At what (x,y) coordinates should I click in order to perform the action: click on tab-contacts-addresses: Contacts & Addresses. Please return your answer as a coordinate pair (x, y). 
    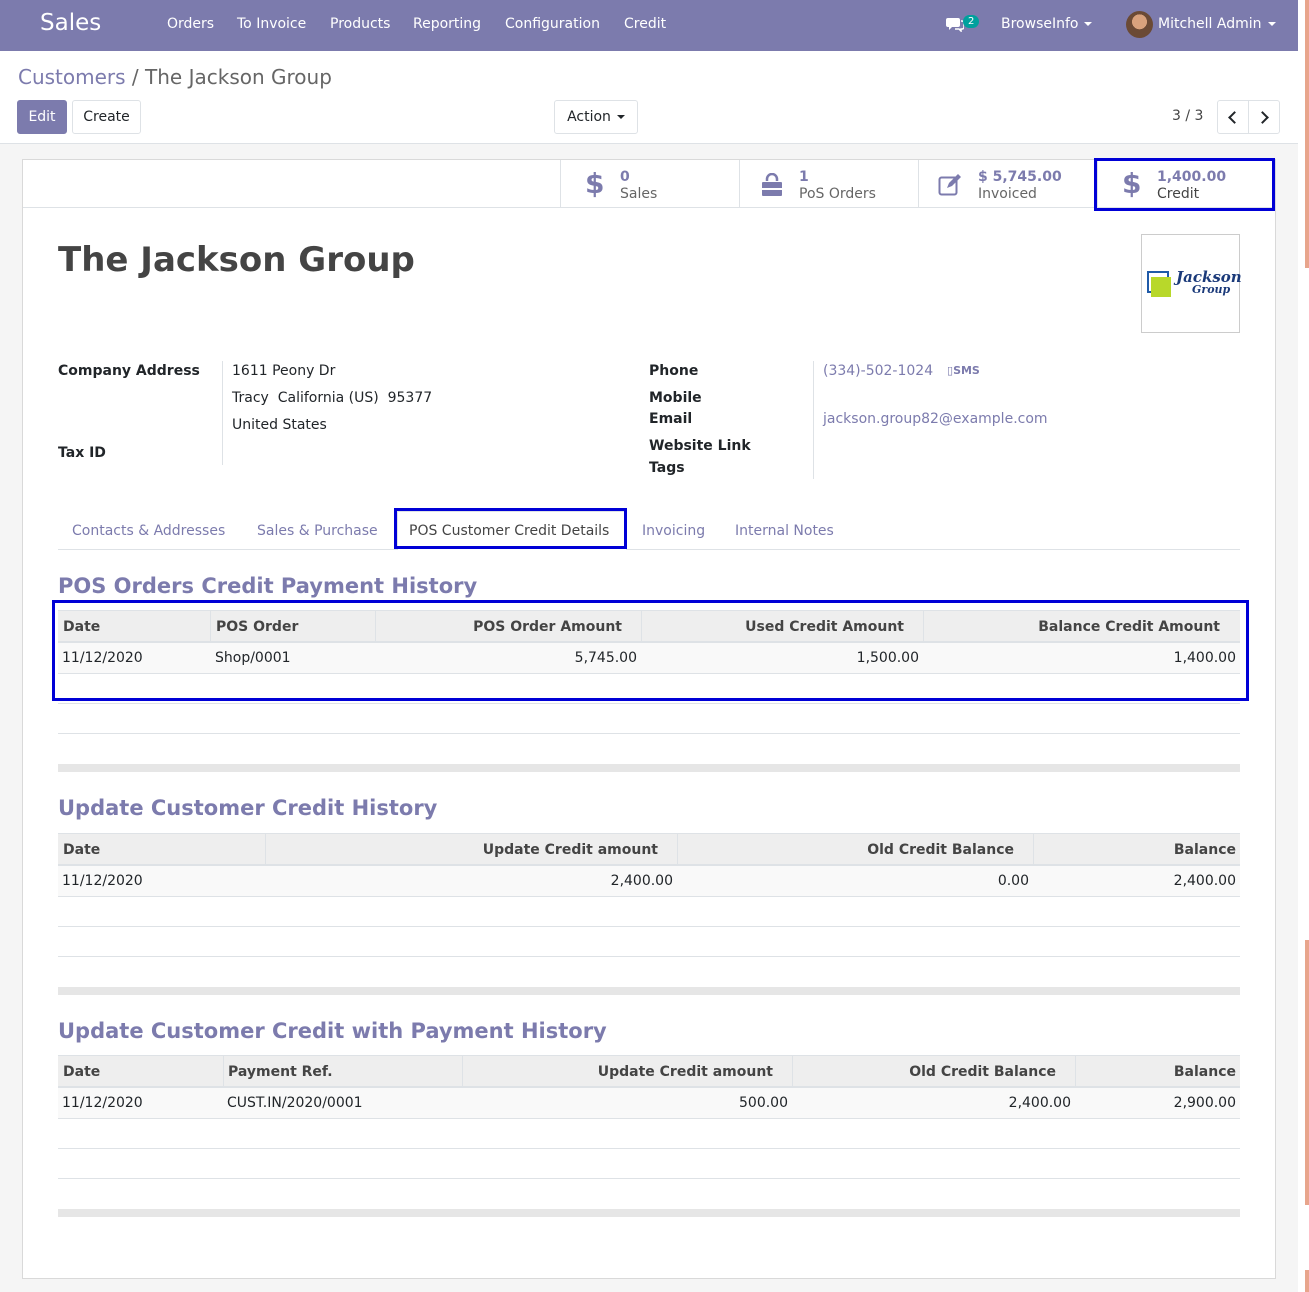
    Looking at the image, I should click on (148, 531).